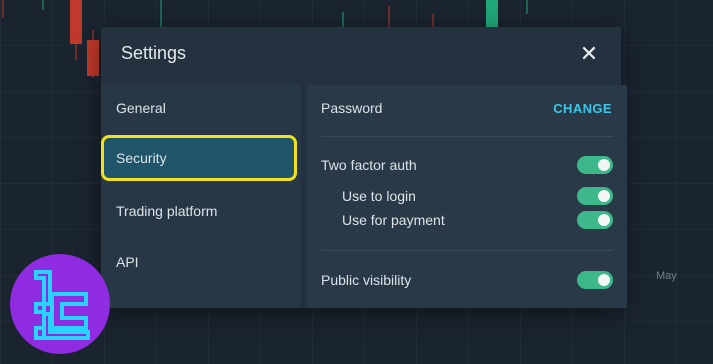 This screenshot has width=713, height=364. I want to click on two-factor-auth-label: Two factor auth, so click(369, 165).